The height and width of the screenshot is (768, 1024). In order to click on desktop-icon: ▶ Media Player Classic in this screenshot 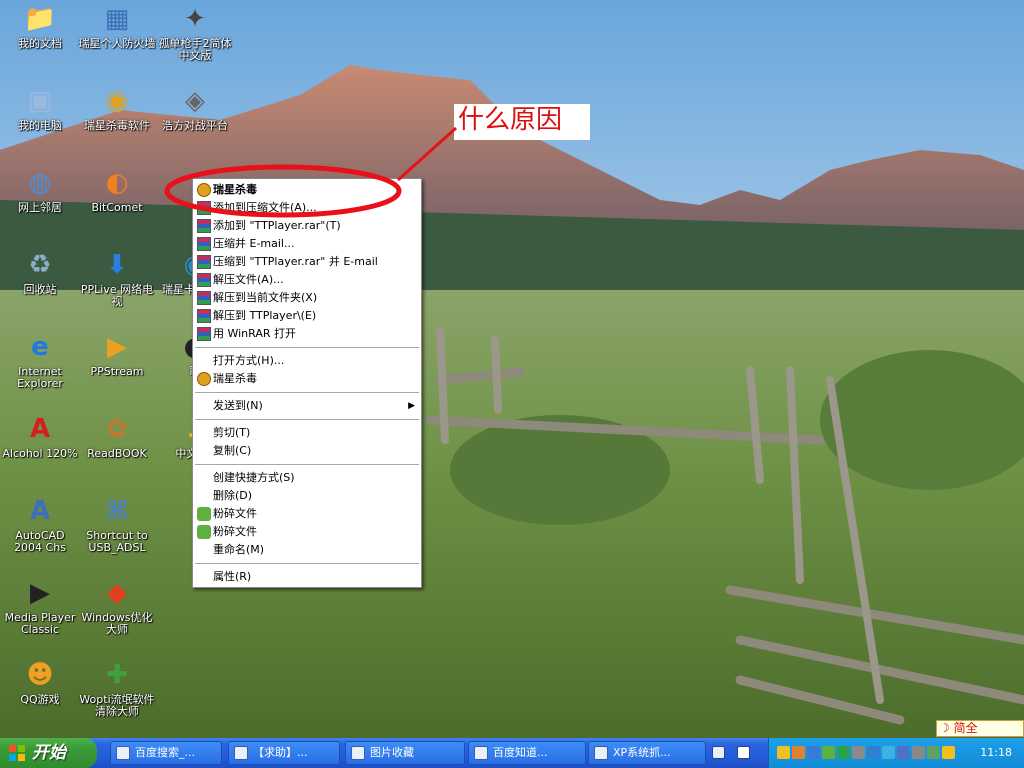, I will do `click(40, 606)`.